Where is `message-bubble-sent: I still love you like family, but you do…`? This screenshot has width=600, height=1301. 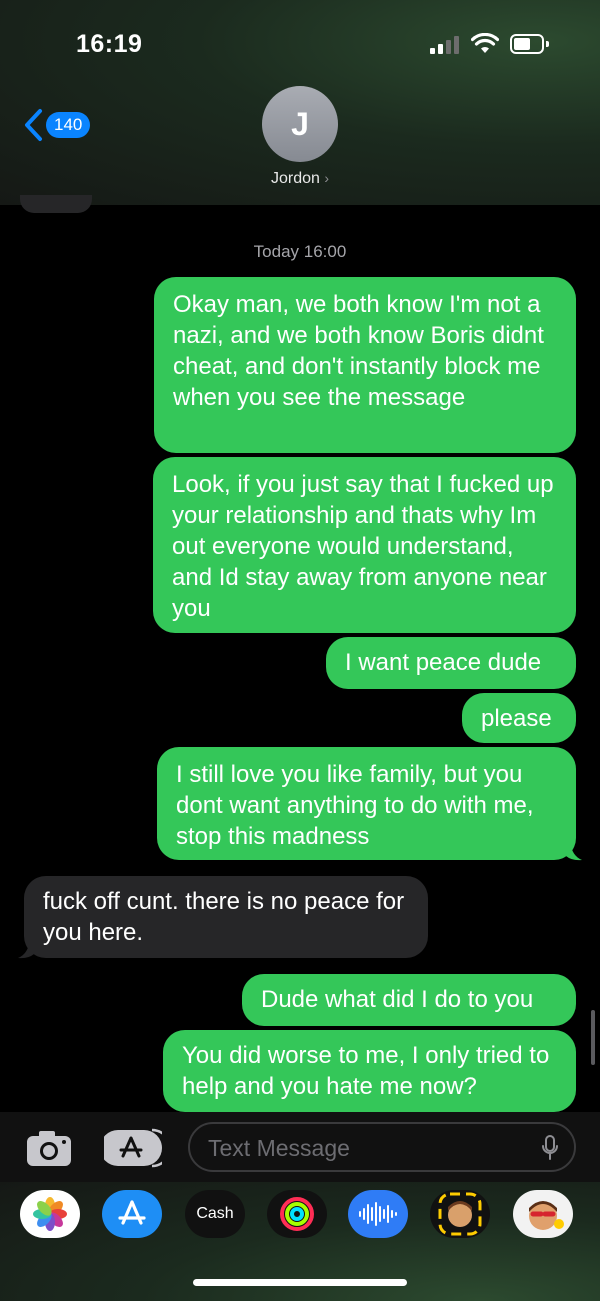 message-bubble-sent: I still love you like family, but you do… is located at coordinates (366, 803).